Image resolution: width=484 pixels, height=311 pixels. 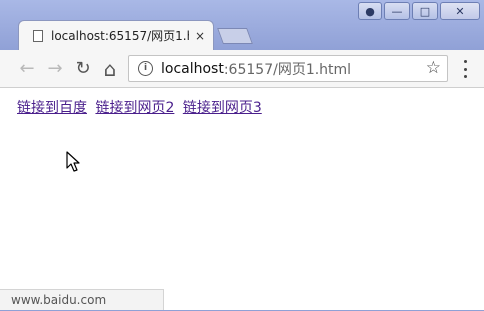 I want to click on close-window-button: ✕, so click(x=460, y=11).